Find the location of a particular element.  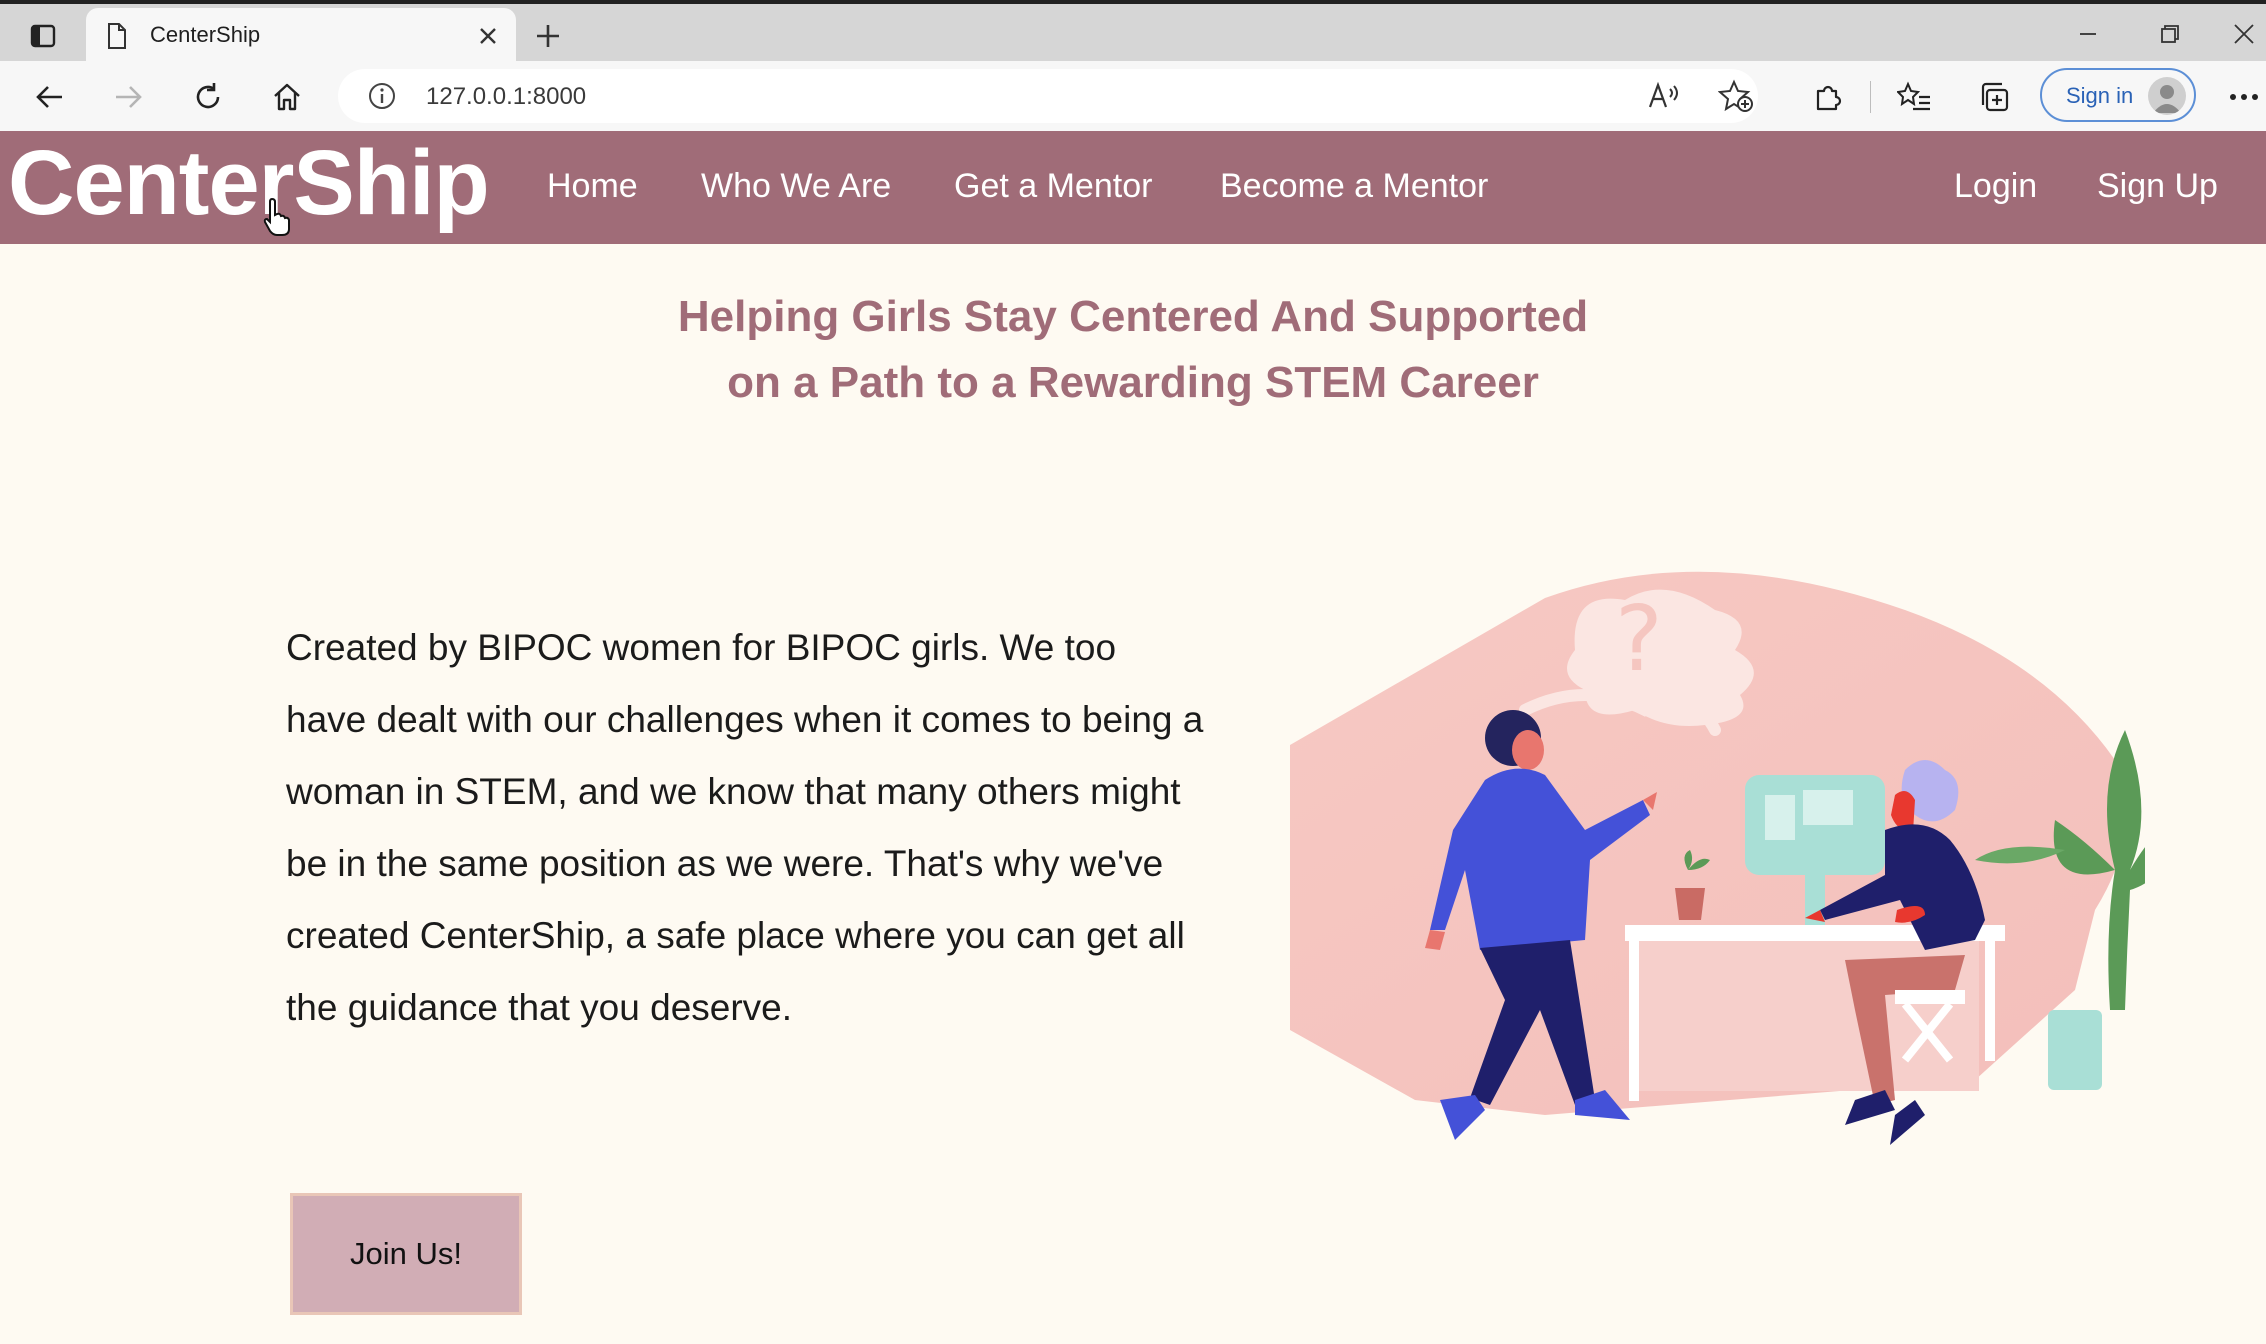

new-tab-button is located at coordinates (548, 36).